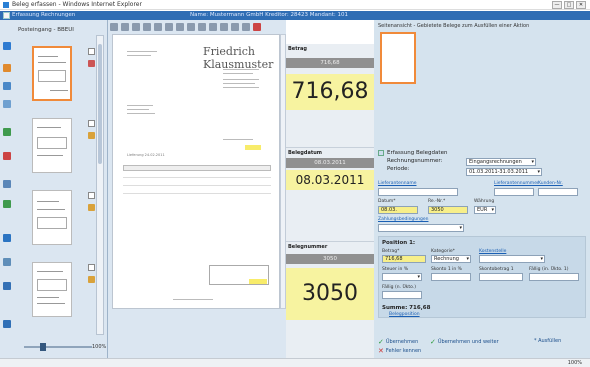 The width and height of the screenshot is (590, 367). What do you see at coordinates (224, 27) in the screenshot?
I see `grid-icon` at bounding box center [224, 27].